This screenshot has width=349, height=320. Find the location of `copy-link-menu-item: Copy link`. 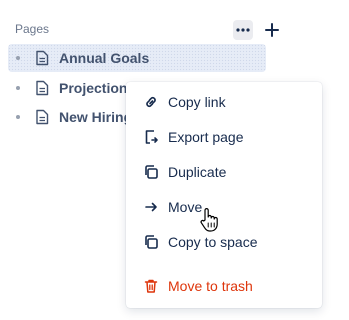

copy-link-menu-item: Copy link is located at coordinates (224, 102).